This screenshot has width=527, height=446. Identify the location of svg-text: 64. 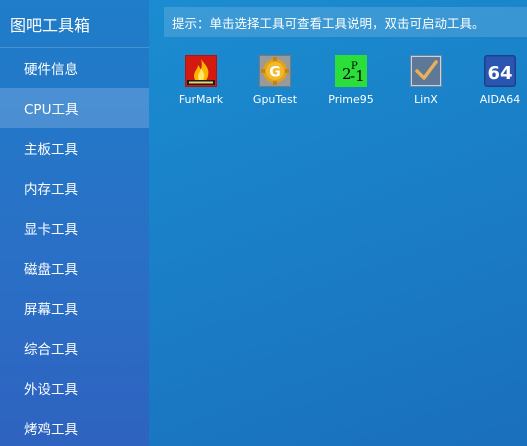
(499, 73).